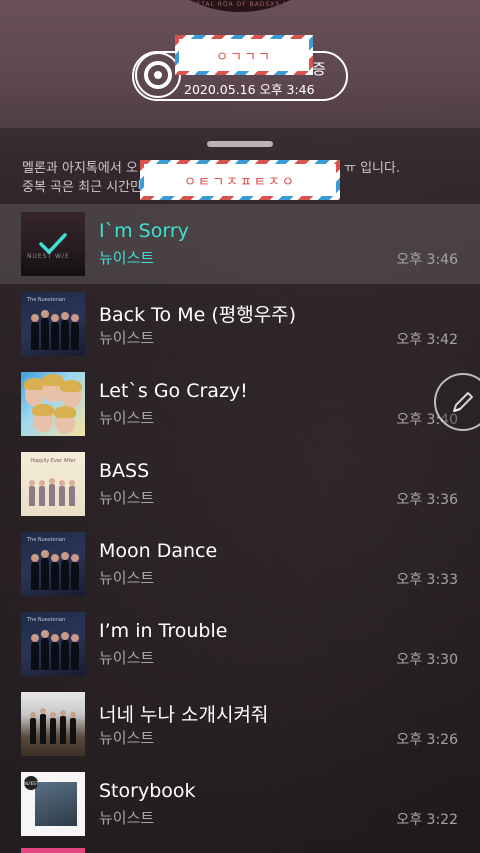 This screenshot has width=480, height=853. I want to click on song-row: NU'EST Storybook 뉴이스트 오후 3:22, so click(240, 804).